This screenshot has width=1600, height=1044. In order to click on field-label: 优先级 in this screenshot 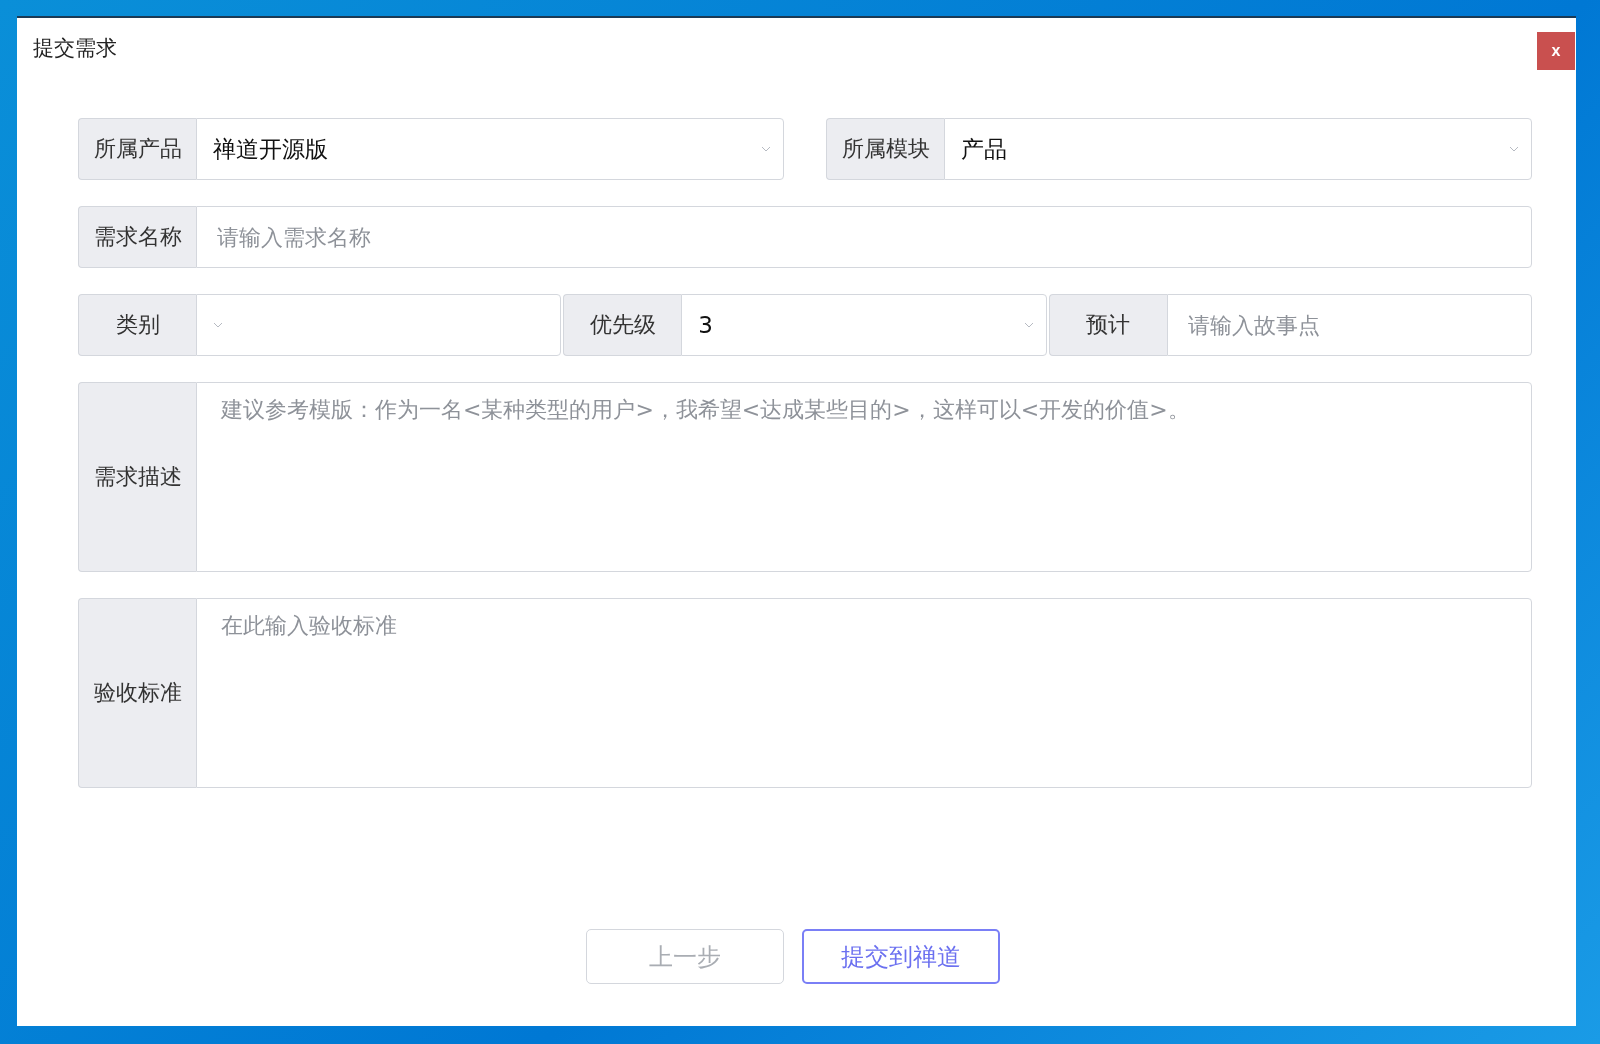, I will do `click(622, 325)`.